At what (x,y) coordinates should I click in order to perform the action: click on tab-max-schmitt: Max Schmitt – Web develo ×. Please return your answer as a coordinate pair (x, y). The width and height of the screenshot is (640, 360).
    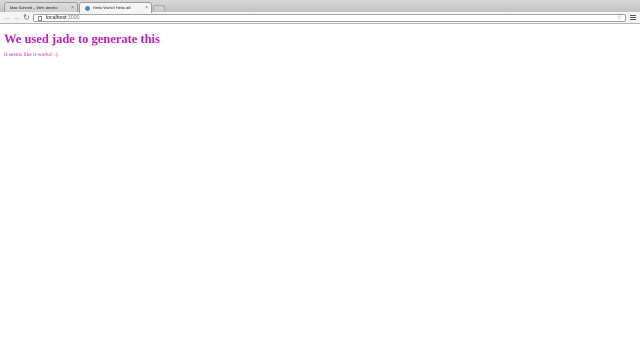
    Looking at the image, I should click on (41, 17).